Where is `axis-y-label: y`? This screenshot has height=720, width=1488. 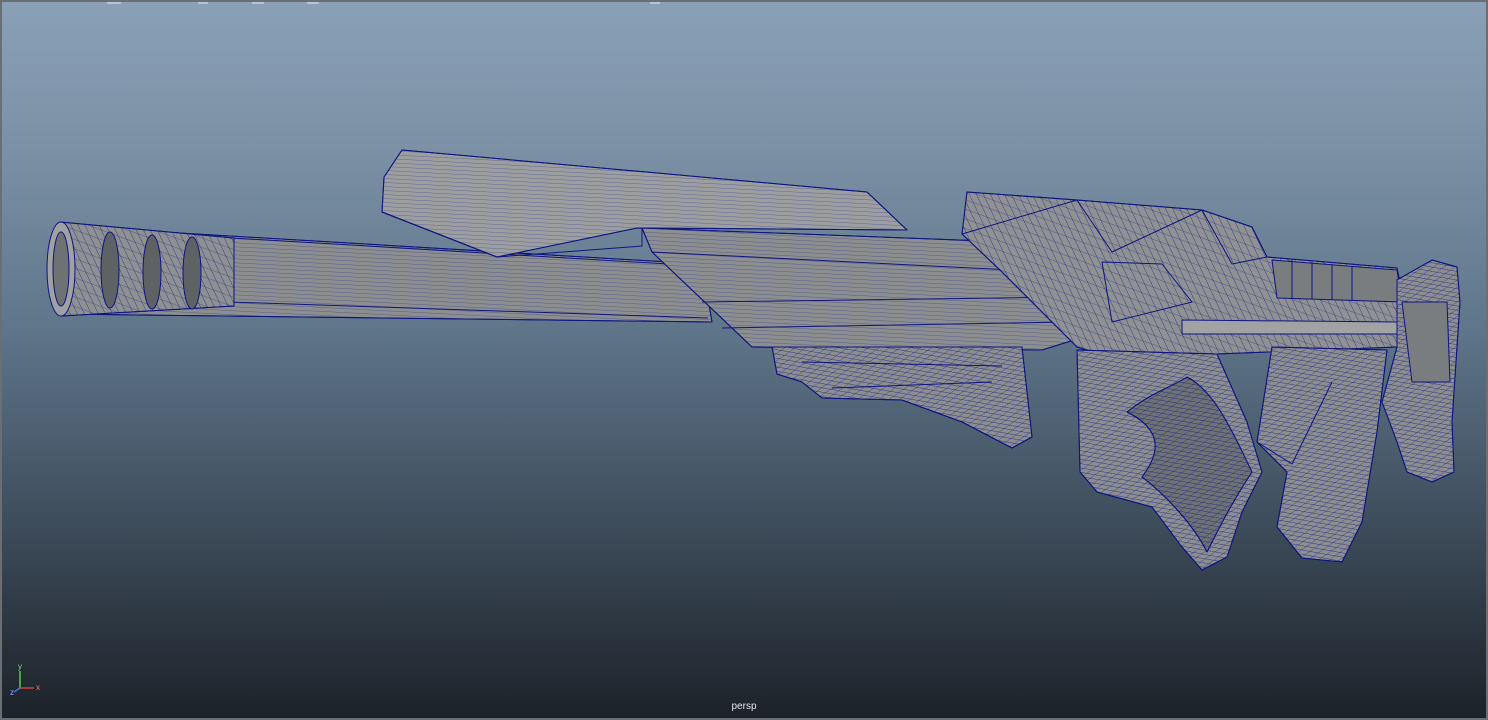 axis-y-label: y is located at coordinates (20, 666).